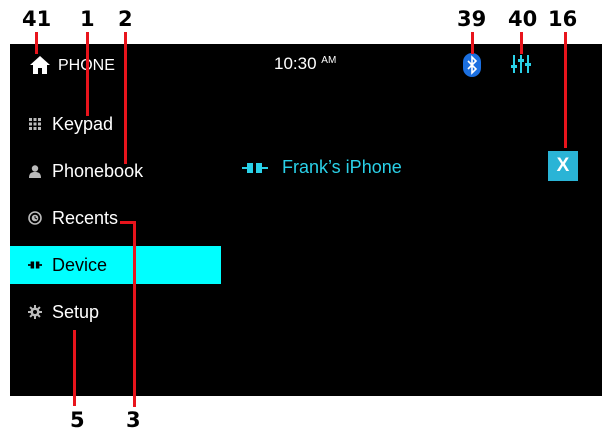  Describe the element at coordinates (125, 19) in the screenshot. I see `callout-2: 2` at that location.